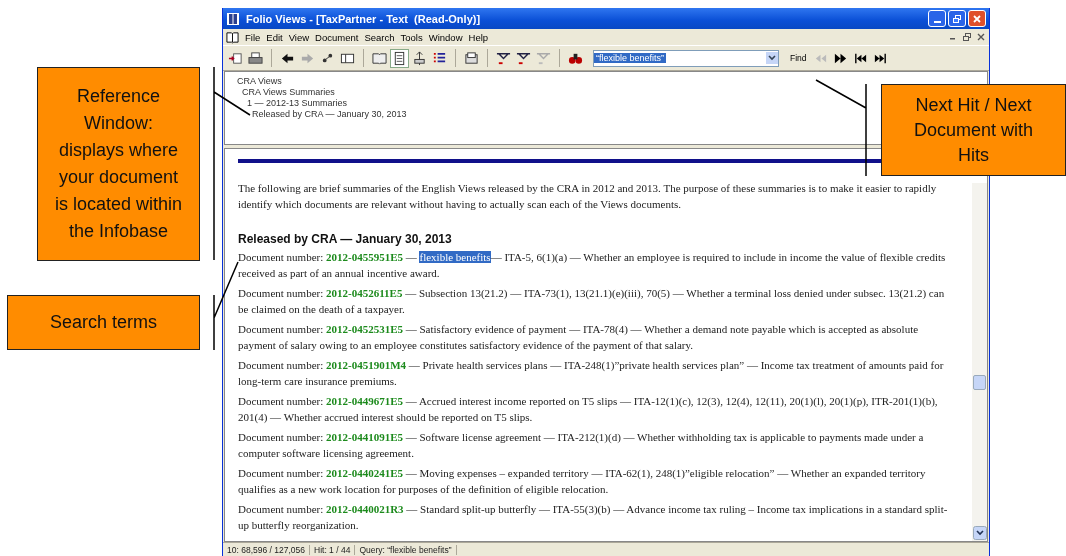 This screenshot has width=1066, height=556. I want to click on vertical-scrollbar, so click(979, 362).